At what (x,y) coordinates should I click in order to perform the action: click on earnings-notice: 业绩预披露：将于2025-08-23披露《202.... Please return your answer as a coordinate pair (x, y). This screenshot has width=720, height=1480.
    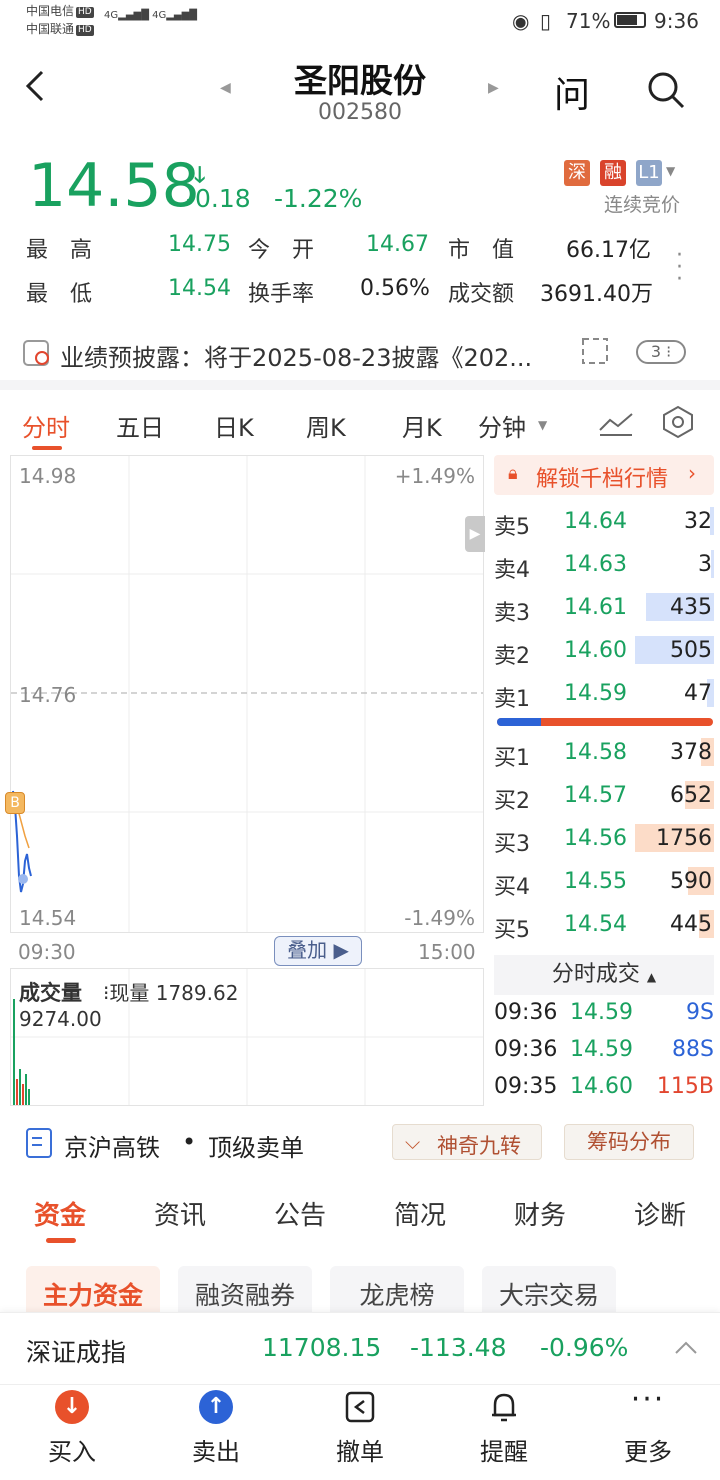
    Looking at the image, I should click on (315, 355).